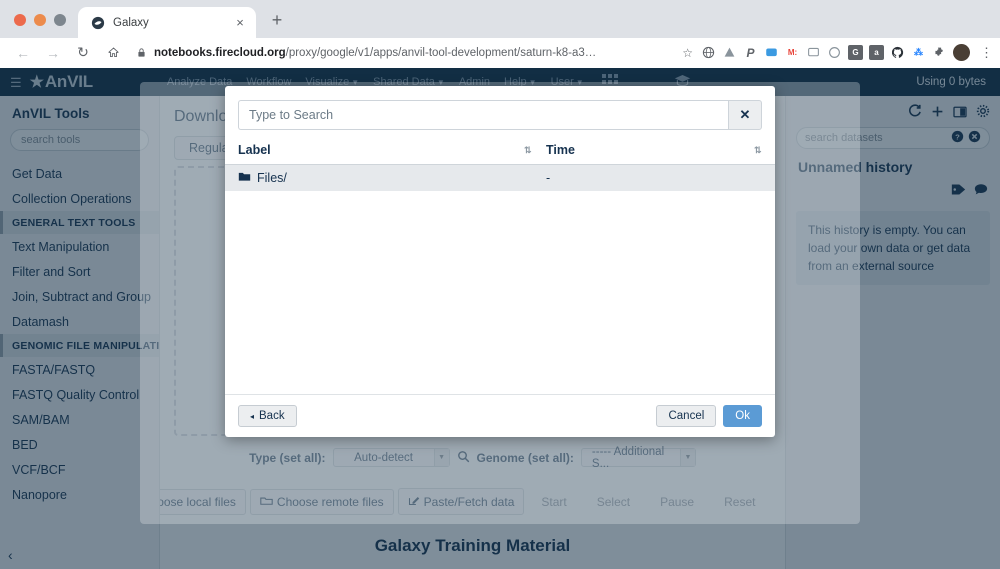 This screenshot has width=1000, height=569. Describe the element at coordinates (113, 53) in the screenshot. I see `home-icon` at that location.